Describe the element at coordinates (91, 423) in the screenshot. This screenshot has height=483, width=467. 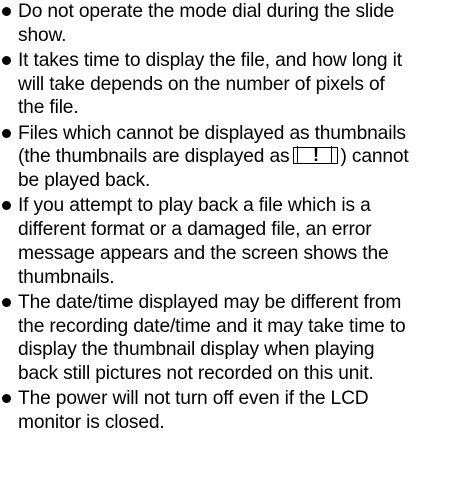
I see `note-line: monitor is closed.` at that location.